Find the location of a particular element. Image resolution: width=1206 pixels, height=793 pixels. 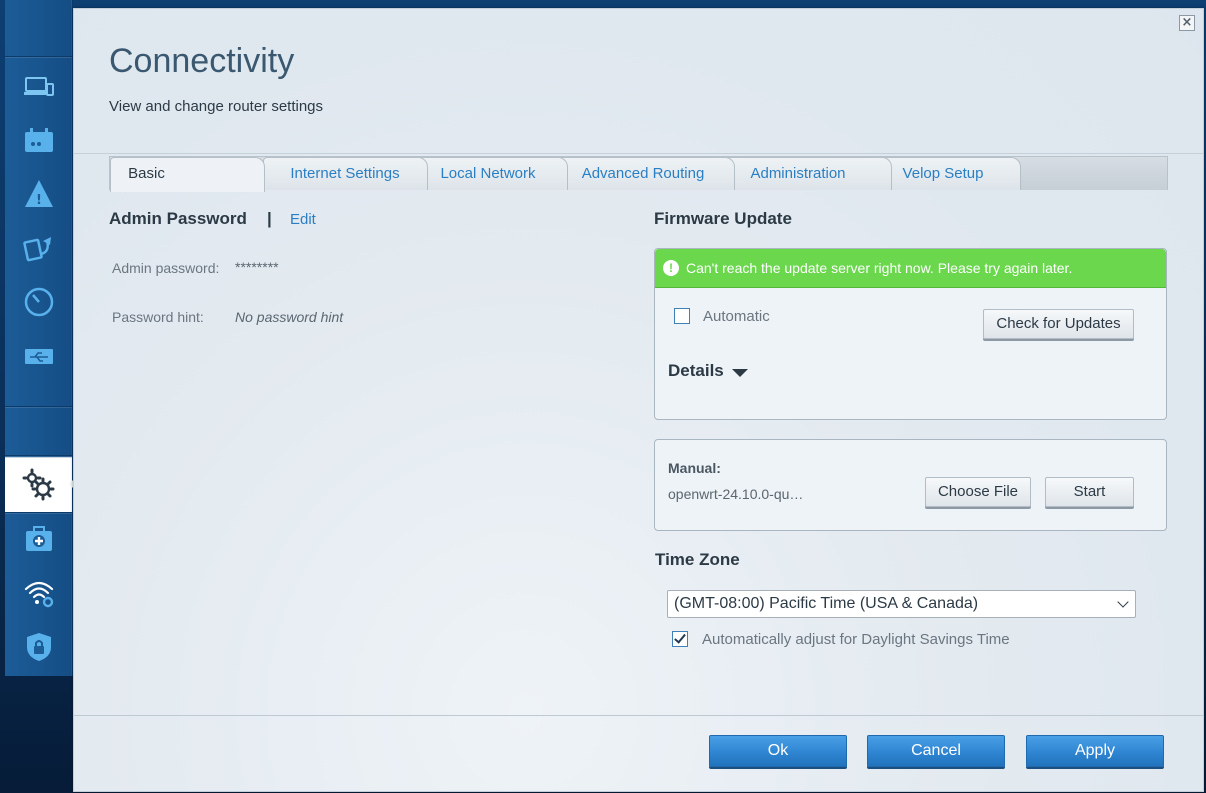

warning-icon: ! is located at coordinates (38, 194).